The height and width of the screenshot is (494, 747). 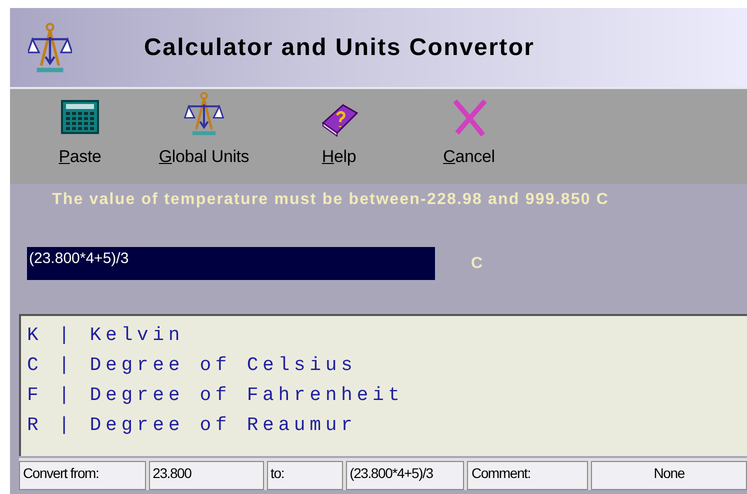 What do you see at coordinates (384, 395) in the screenshot?
I see `unit-list-item: F | Degree of Fahrenheit` at bounding box center [384, 395].